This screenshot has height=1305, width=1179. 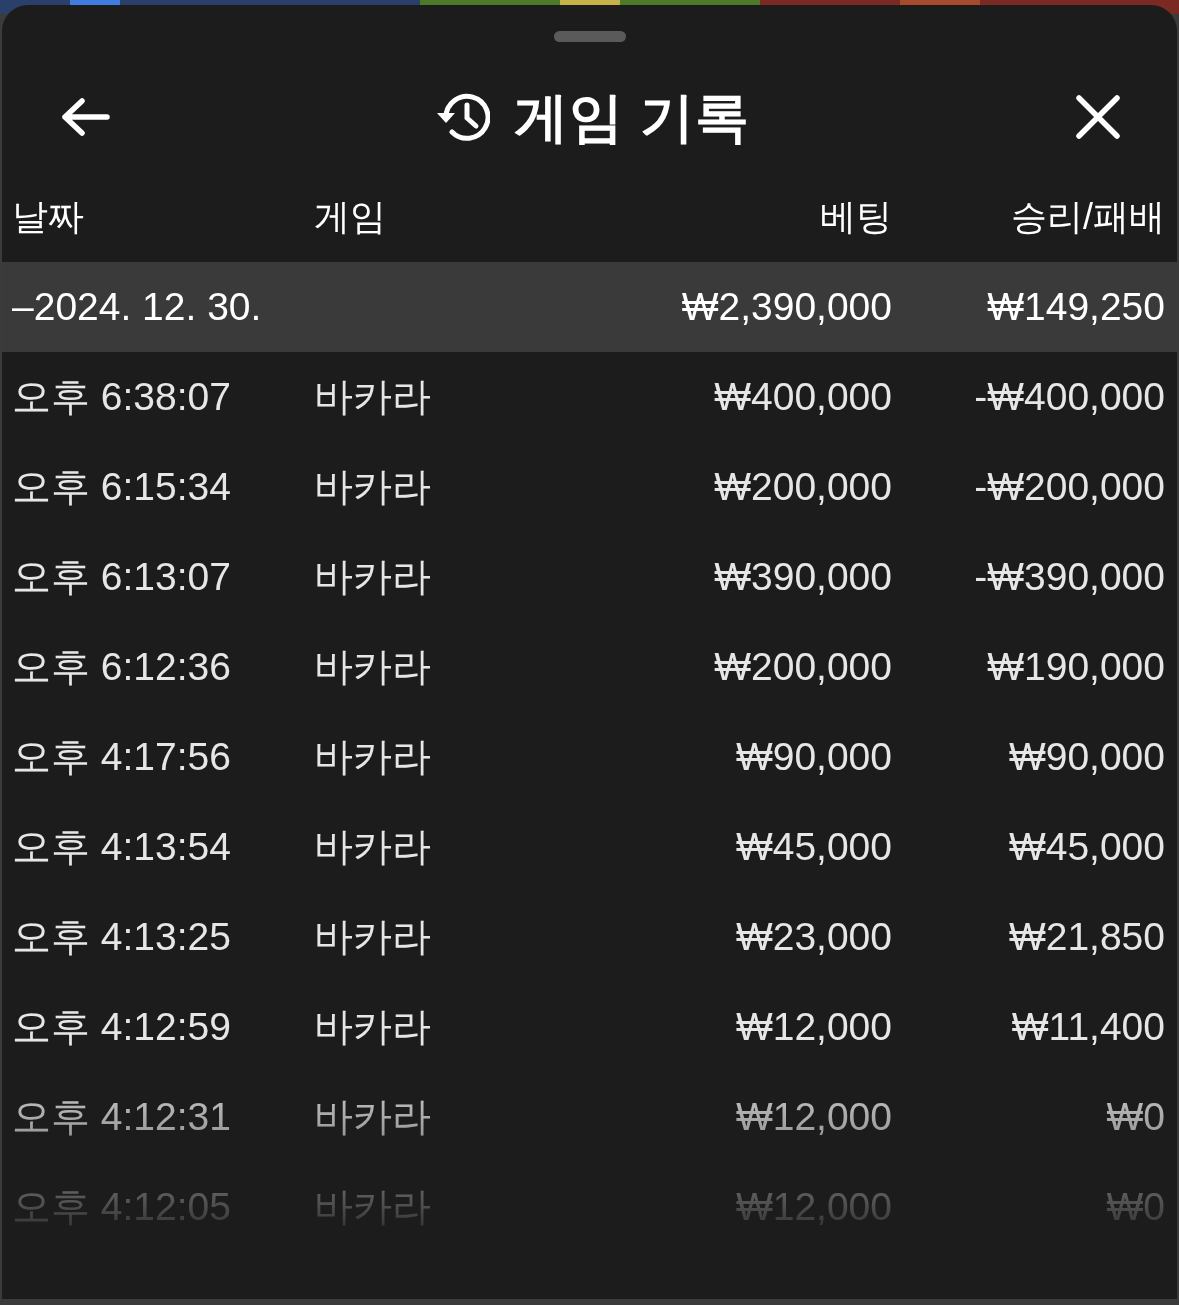 I want to click on table-cell: 오후 6:13:07, so click(x=121, y=576).